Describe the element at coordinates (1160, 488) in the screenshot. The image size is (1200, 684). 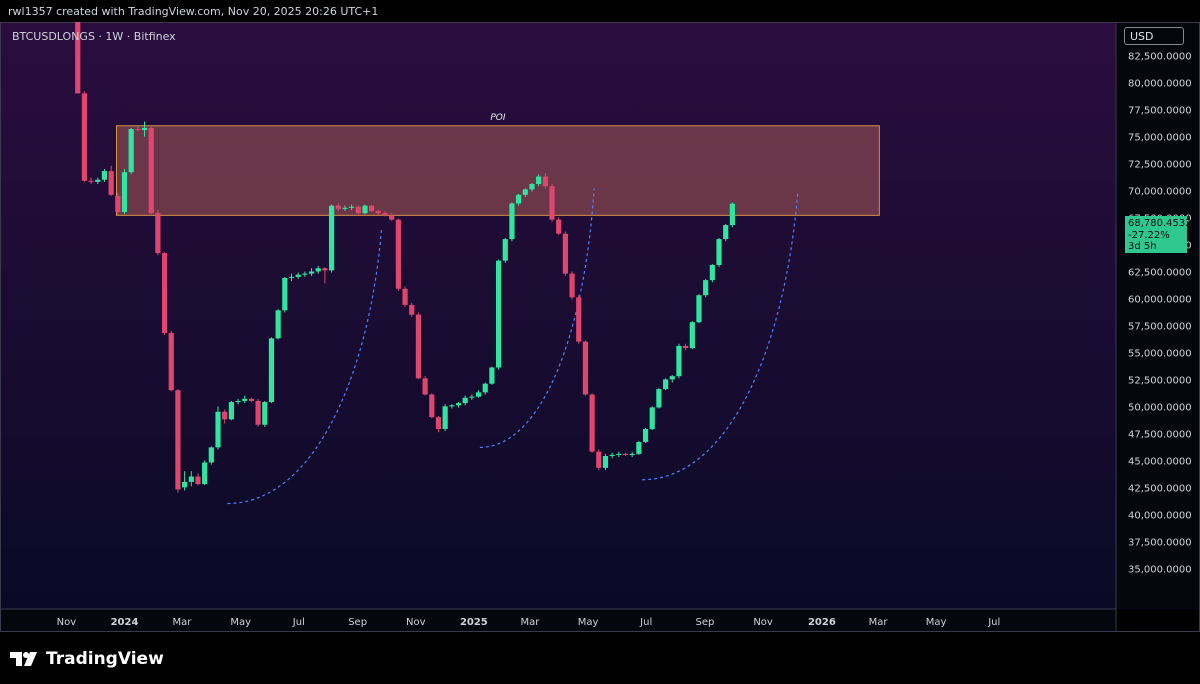
I see `y-tick-label: 42,500.0000` at that location.